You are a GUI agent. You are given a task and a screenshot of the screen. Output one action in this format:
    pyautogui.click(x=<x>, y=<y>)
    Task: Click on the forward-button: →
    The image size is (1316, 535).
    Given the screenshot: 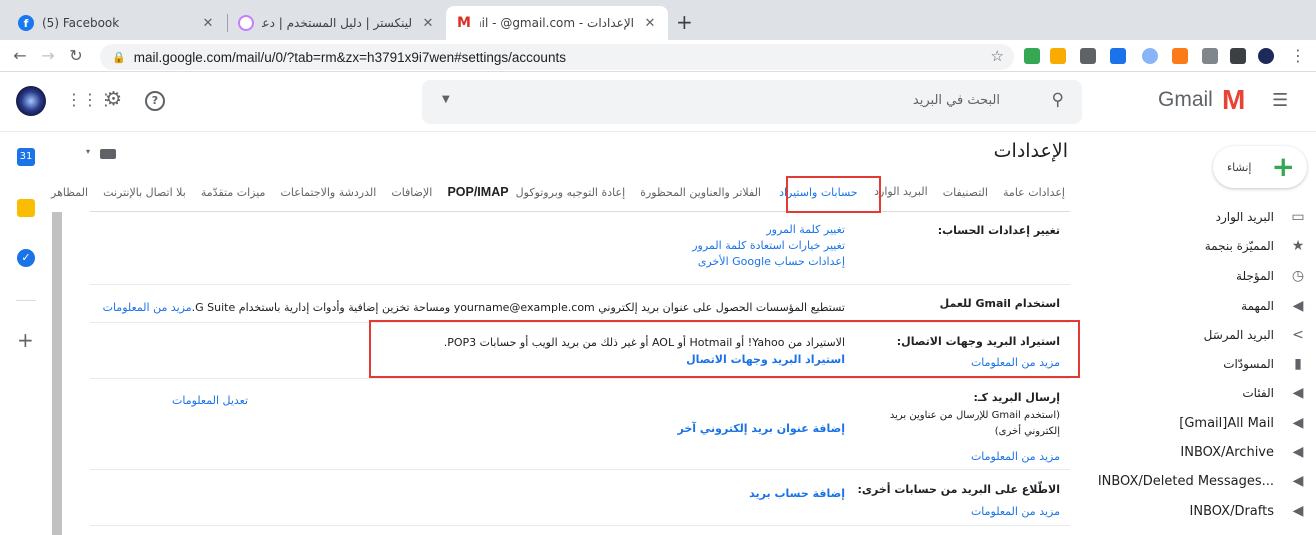 What is the action you would take?
    pyautogui.click(x=48, y=55)
    